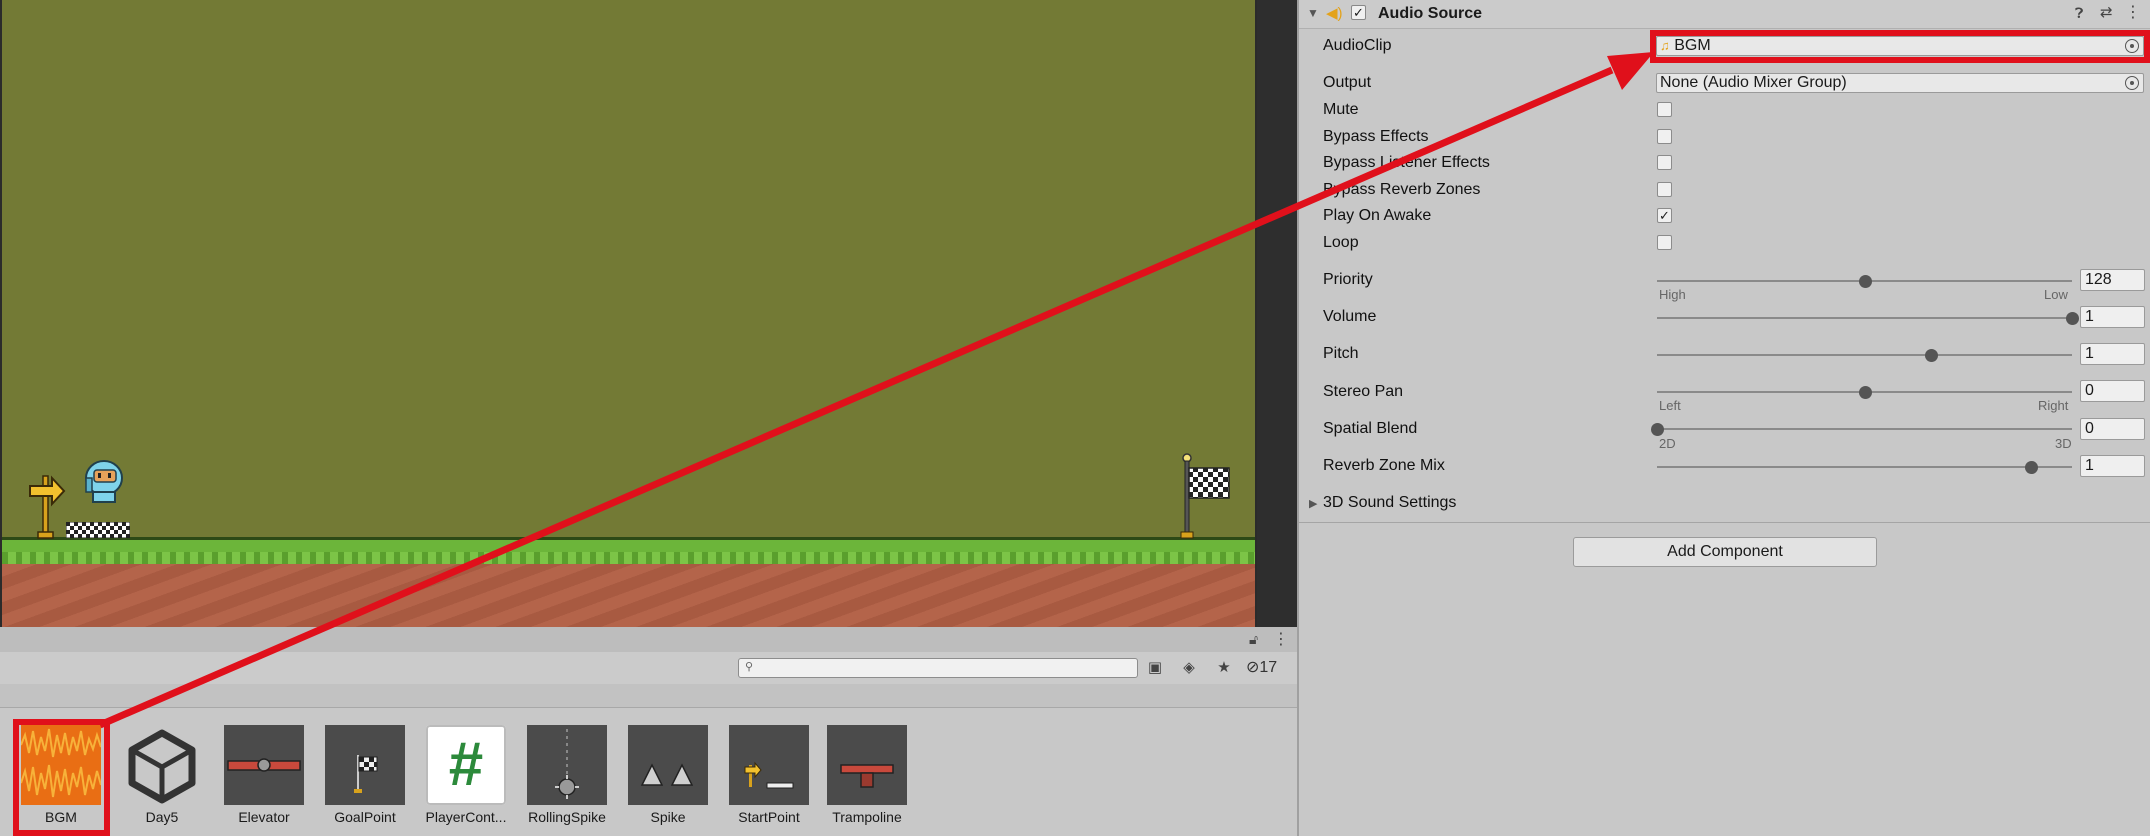 Image resolution: width=2150 pixels, height=836 pixels. Describe the element at coordinates (1341, 353) in the screenshot. I see `pitch-label: Pitch` at that location.